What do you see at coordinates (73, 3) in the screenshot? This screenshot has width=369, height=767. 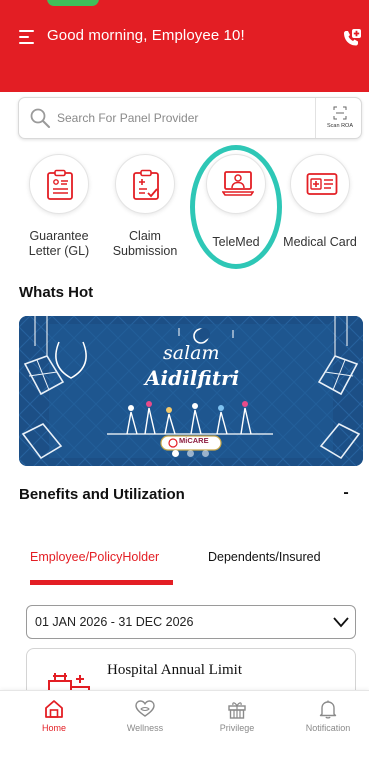 I see `status-bar-indicator` at bounding box center [73, 3].